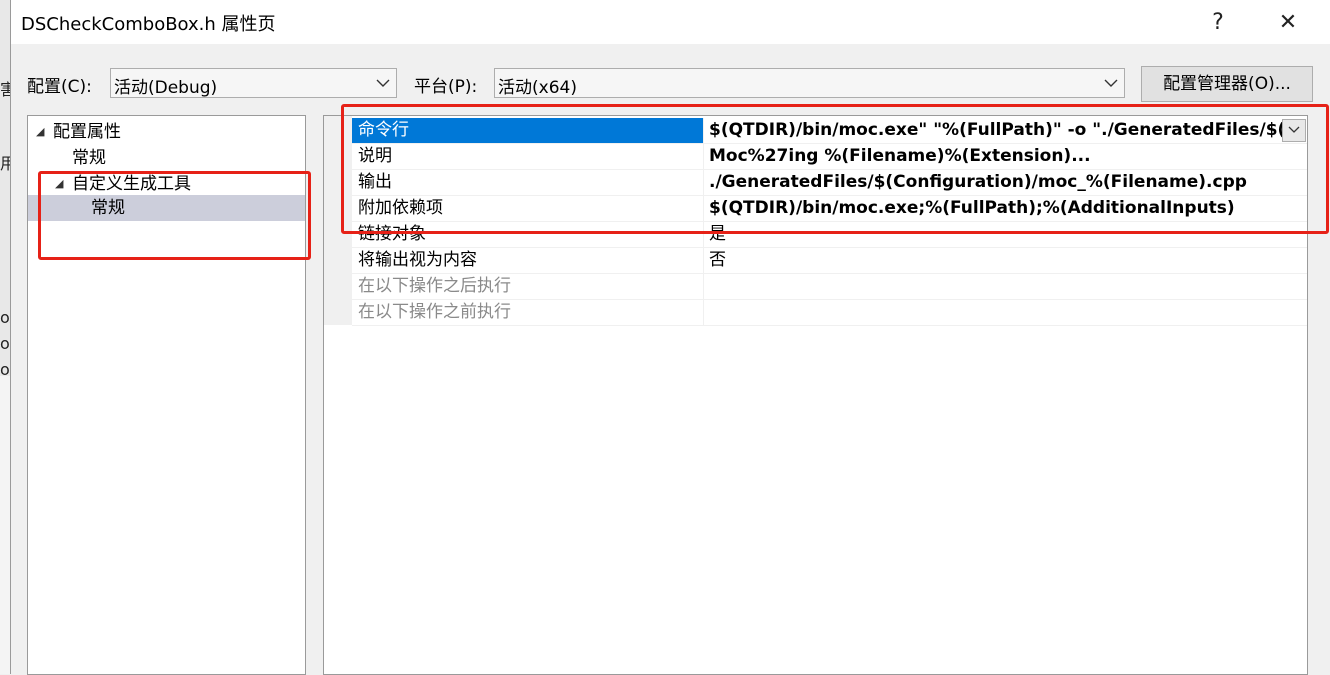  What do you see at coordinates (528, 312) in the screenshot?
I see `property-name: 在以下操作之前执行` at bounding box center [528, 312].